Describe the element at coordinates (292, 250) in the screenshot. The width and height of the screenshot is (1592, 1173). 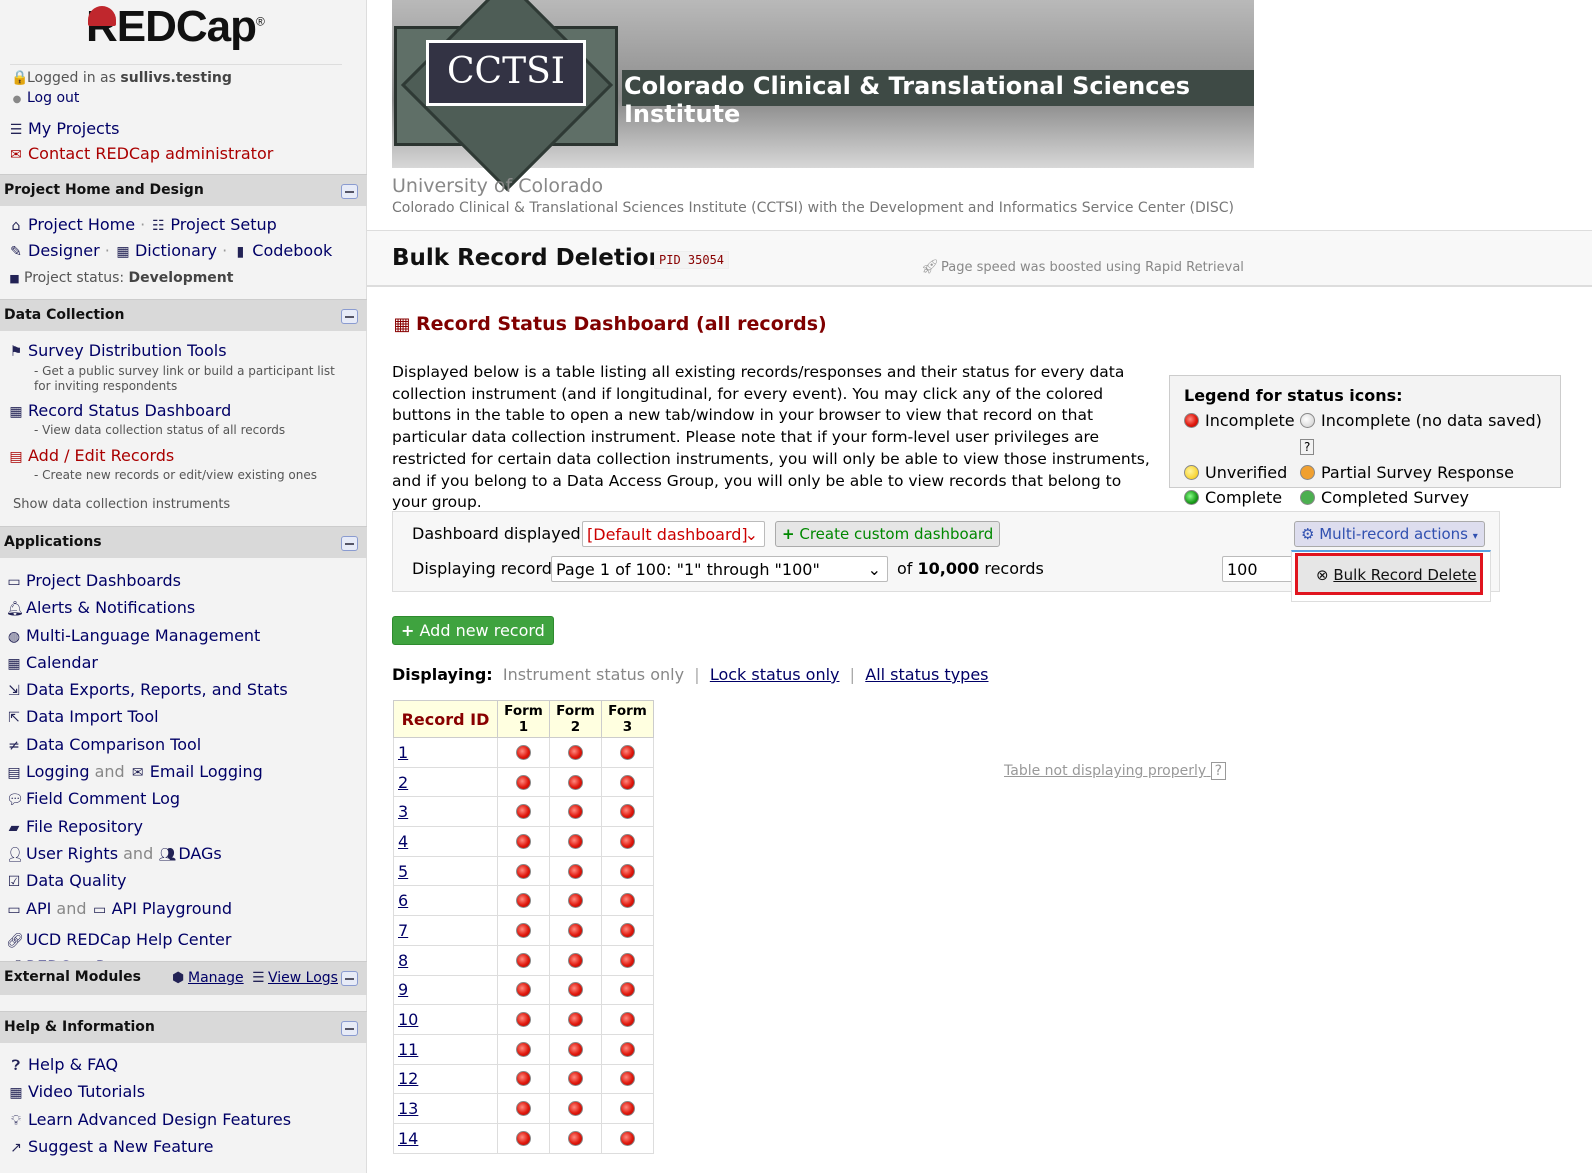
I see `codebook-link: Codebook` at that location.